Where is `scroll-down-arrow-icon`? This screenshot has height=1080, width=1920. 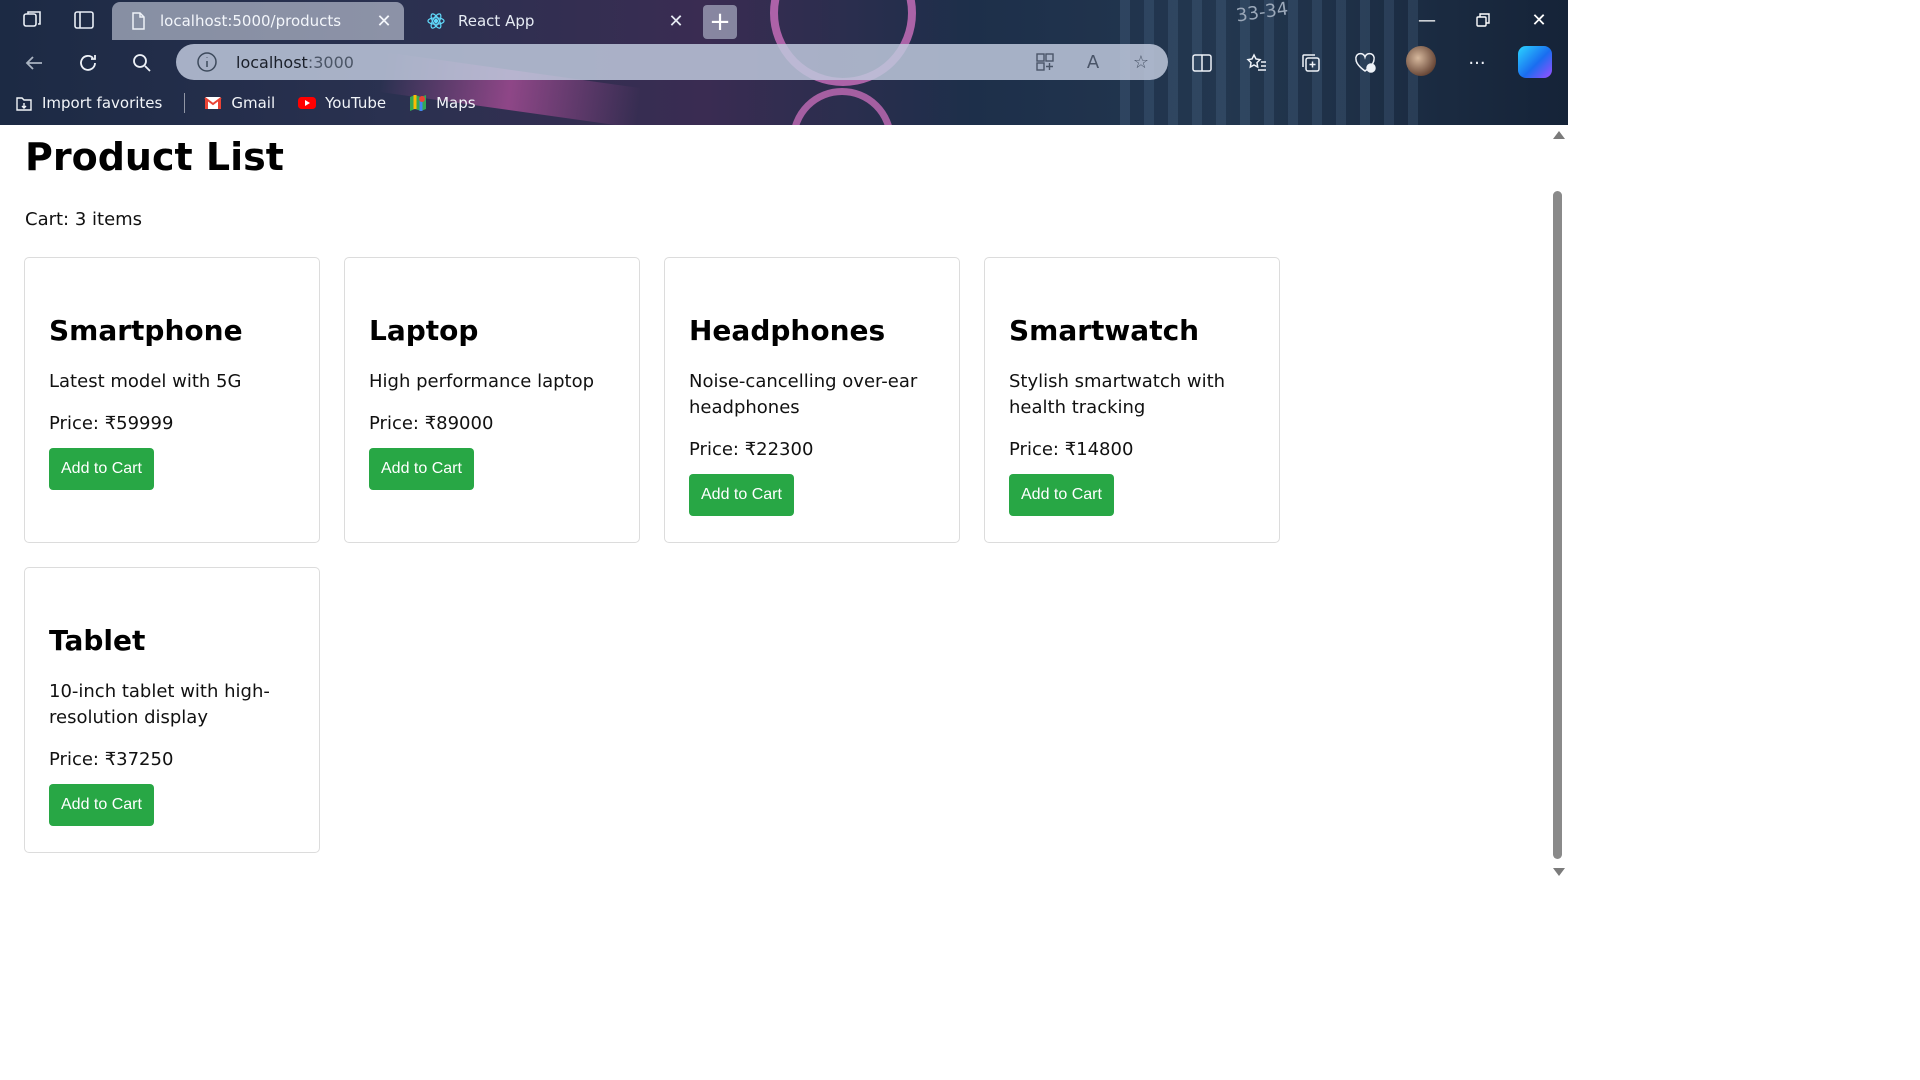
scroll-down-arrow-icon is located at coordinates (1559, 872).